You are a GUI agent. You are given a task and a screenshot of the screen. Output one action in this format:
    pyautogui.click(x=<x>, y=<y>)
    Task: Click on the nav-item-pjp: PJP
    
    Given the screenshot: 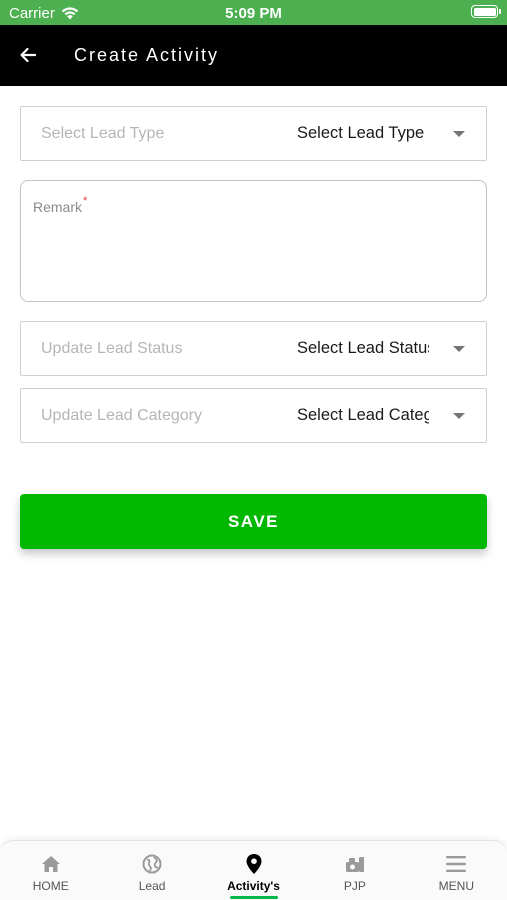 What is the action you would take?
    pyautogui.click(x=354, y=870)
    